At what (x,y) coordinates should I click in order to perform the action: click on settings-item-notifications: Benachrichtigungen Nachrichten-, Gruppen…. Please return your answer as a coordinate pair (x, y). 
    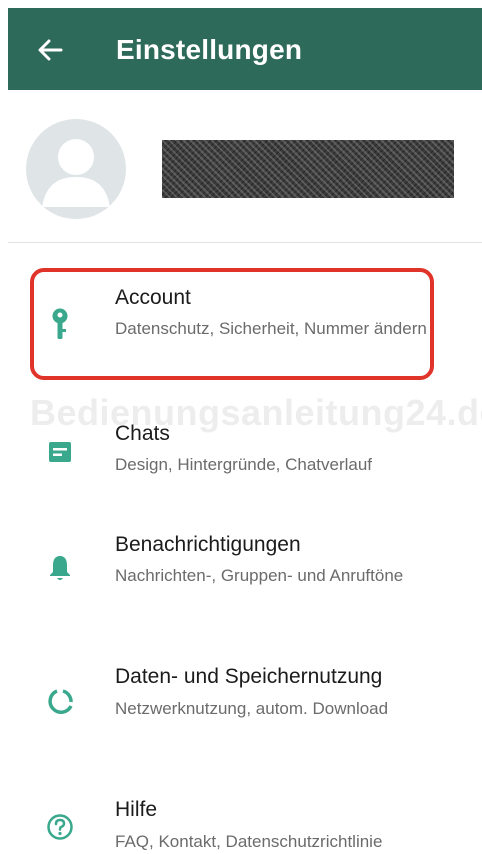
    Looking at the image, I should click on (241, 573).